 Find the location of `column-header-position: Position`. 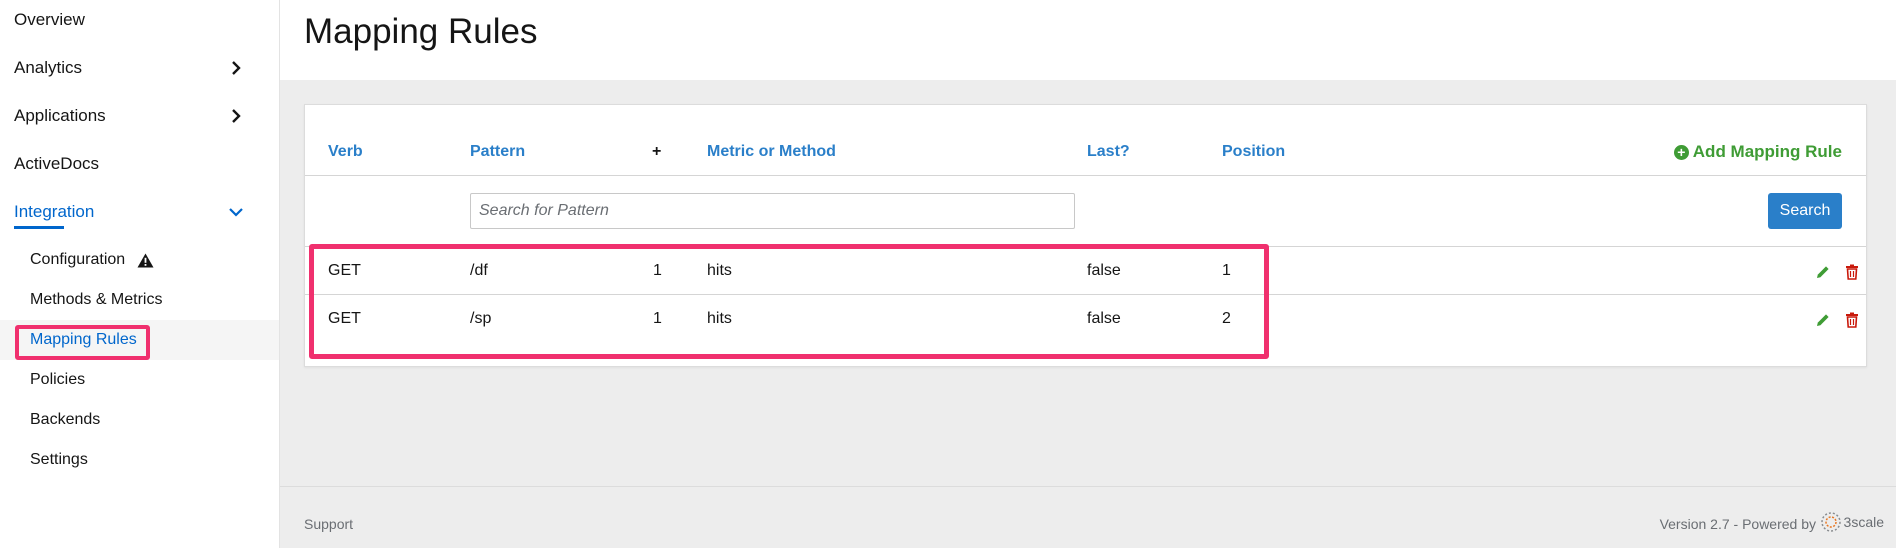

column-header-position: Position is located at coordinates (1253, 152).